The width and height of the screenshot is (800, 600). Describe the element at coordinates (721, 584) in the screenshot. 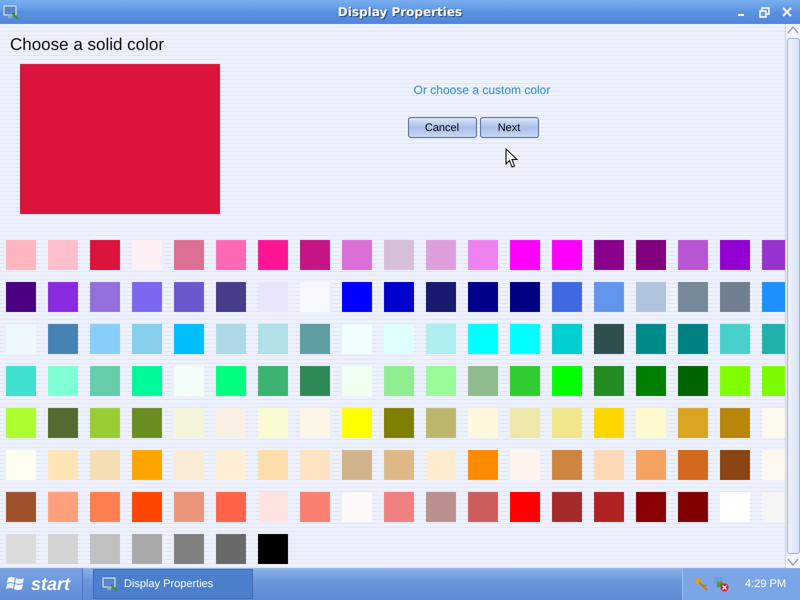

I see `network-error-icon` at that location.